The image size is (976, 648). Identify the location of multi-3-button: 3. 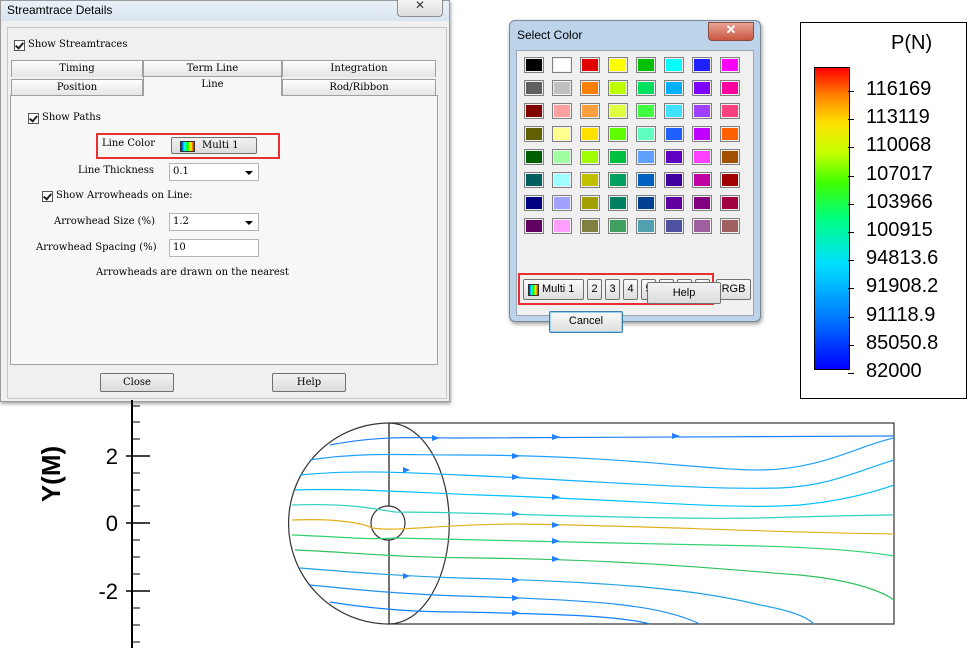
(612, 289).